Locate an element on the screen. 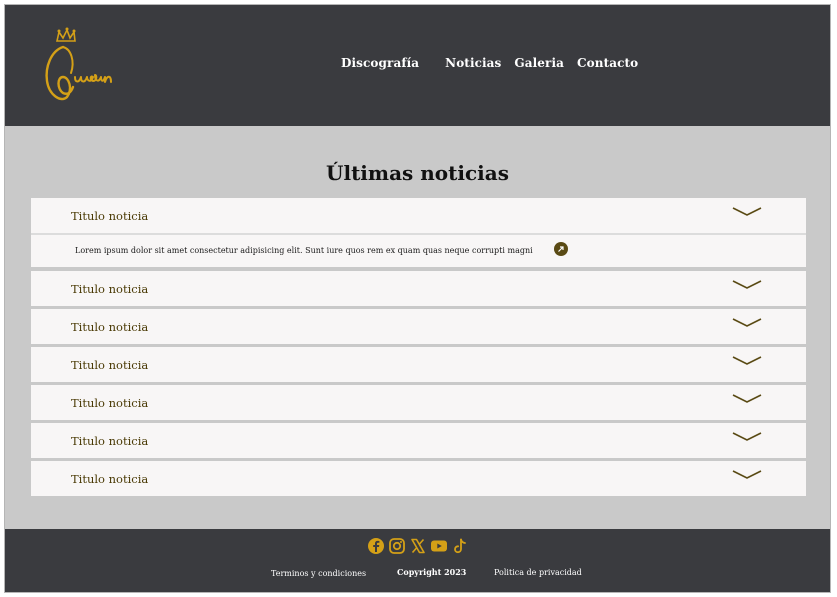 The height and width of the screenshot is (597, 837). nav-link-galeria: Galeria is located at coordinates (539, 63).